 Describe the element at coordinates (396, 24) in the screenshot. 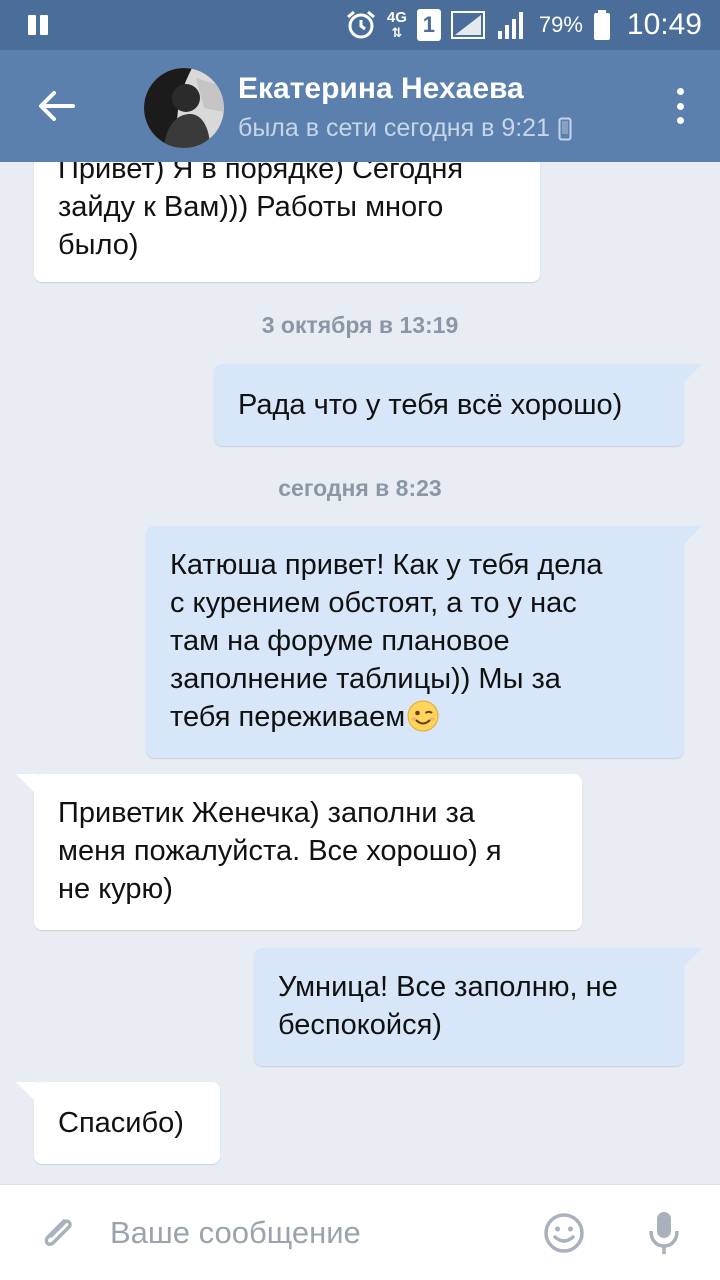

I see `network-type-label: 4G ⇅` at that location.